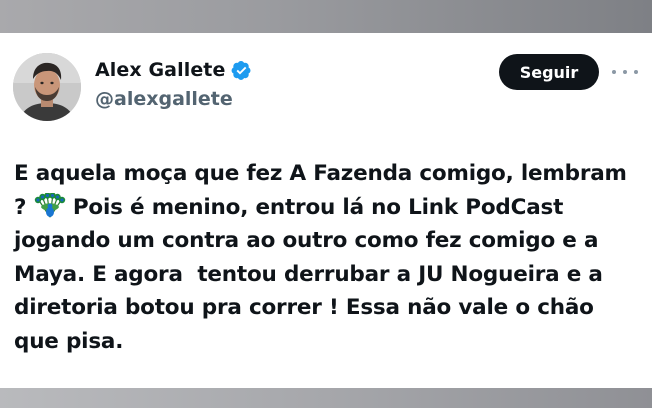  I want to click on author-display-name: Alex Gallete, so click(160, 70).